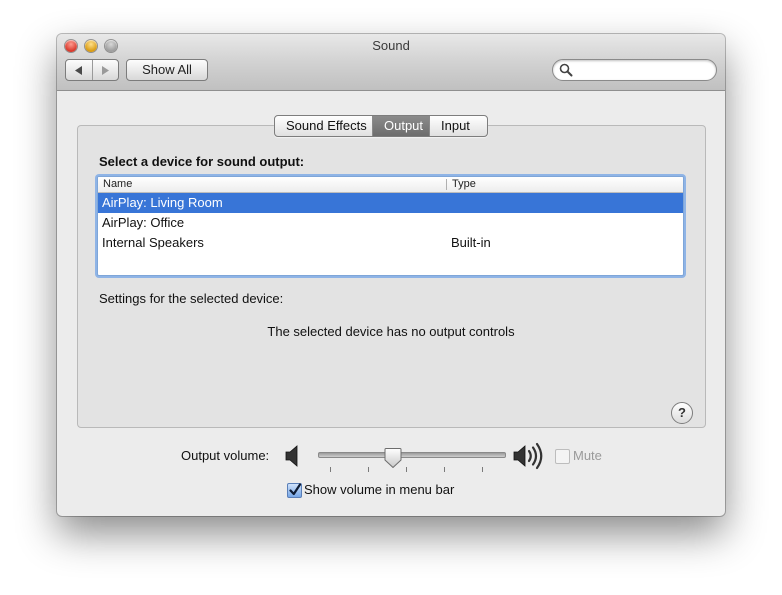 The image size is (782, 595). I want to click on tab-sound-effects: Sound Effects, so click(324, 126).